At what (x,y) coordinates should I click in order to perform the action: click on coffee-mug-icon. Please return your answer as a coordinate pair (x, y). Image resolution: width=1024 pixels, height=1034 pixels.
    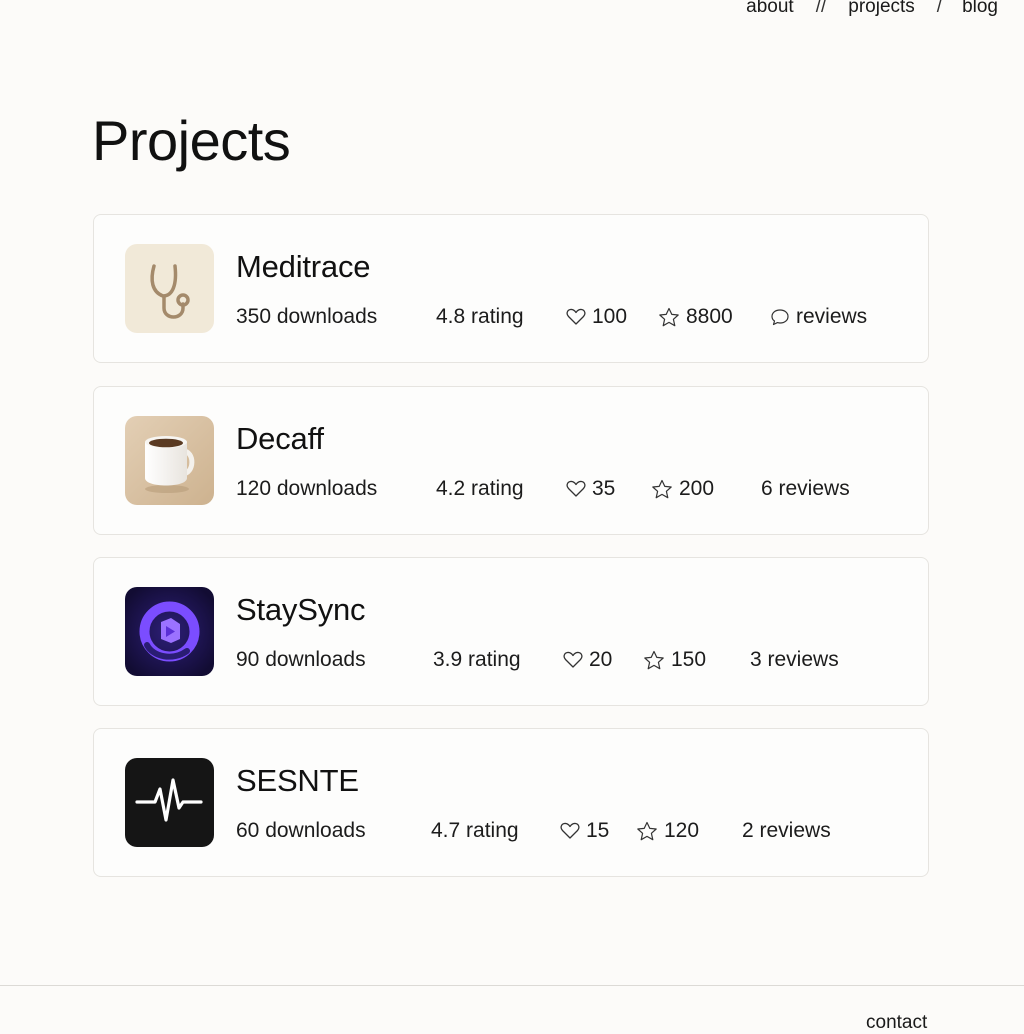
    Looking at the image, I should click on (169, 460).